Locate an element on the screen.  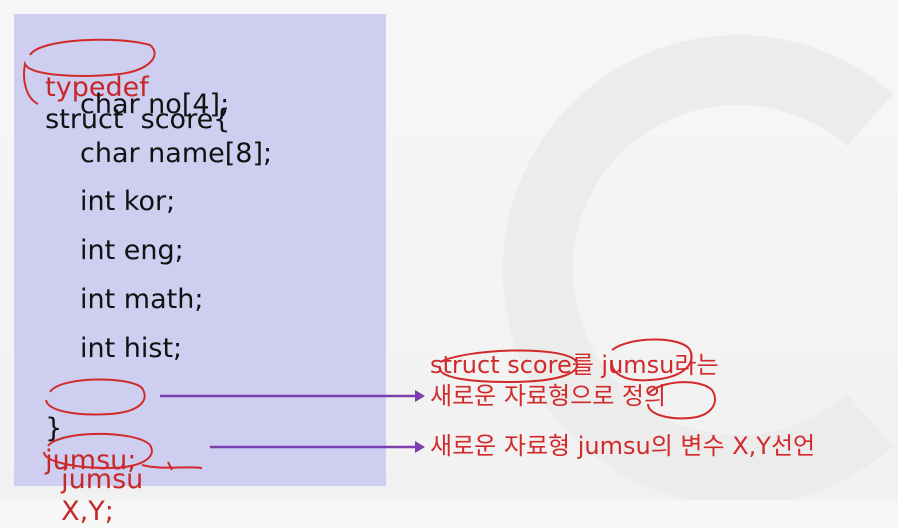
code-line-no: char no[4]; is located at coordinates (155, 104).